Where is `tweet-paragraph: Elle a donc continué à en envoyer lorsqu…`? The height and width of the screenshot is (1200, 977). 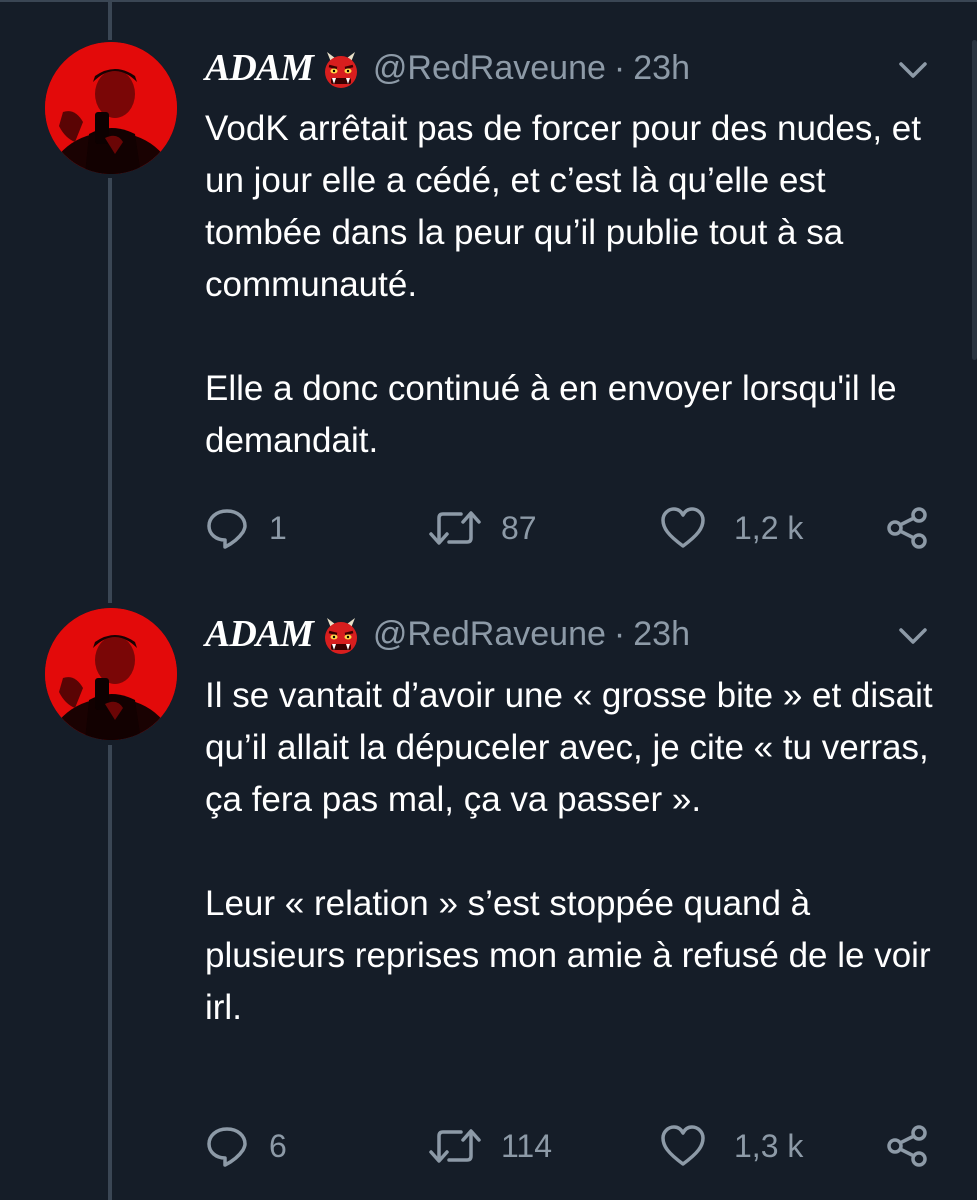 tweet-paragraph: Elle a donc continué à en envoyer lorsqu… is located at coordinates (551, 414).